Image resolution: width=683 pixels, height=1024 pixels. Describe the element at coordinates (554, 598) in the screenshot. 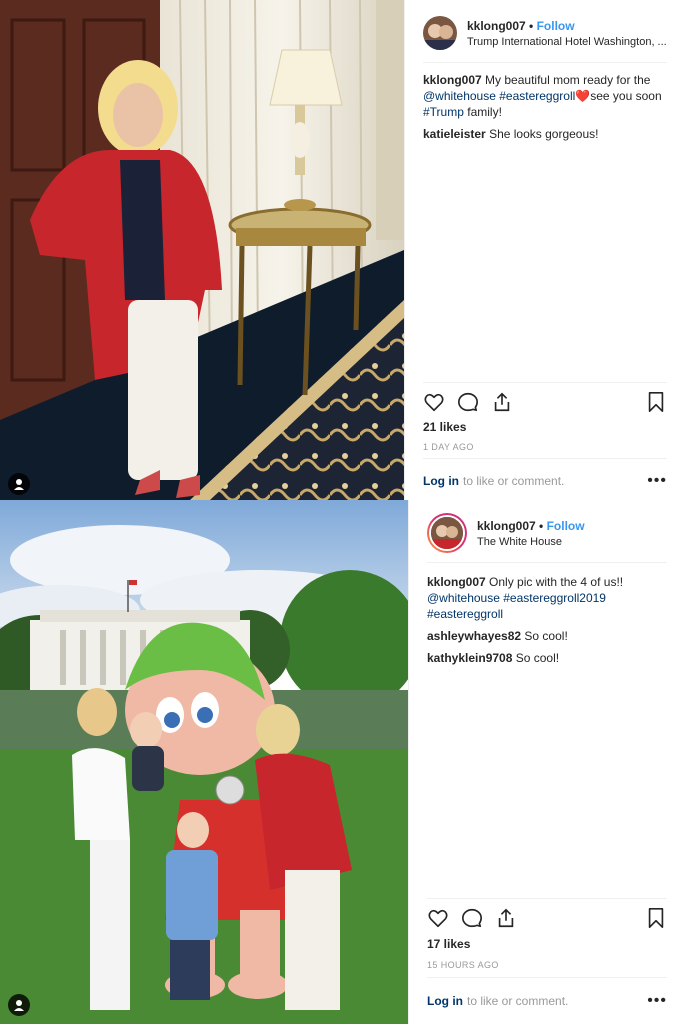

I see `hashtag-link: #eastereggroll2019` at that location.